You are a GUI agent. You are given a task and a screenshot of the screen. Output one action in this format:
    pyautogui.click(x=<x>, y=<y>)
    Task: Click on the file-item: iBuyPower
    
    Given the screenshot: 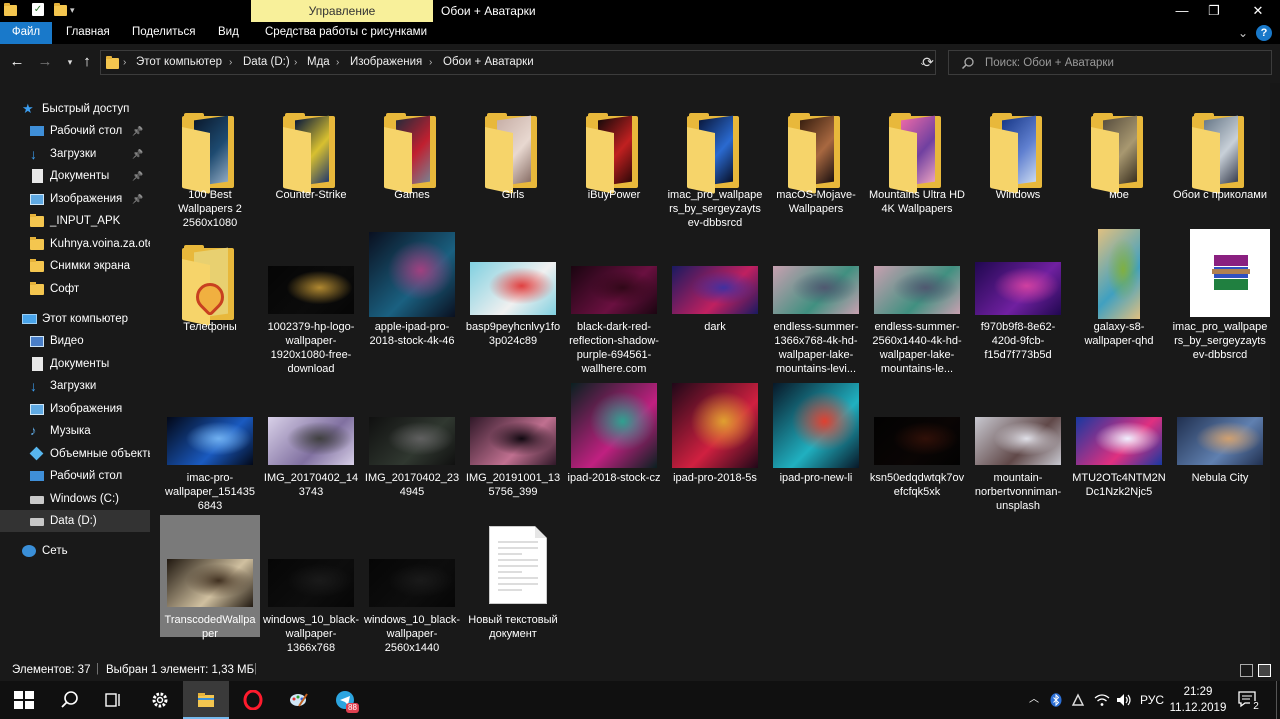 What is the action you would take?
    pyautogui.click(x=616, y=172)
    